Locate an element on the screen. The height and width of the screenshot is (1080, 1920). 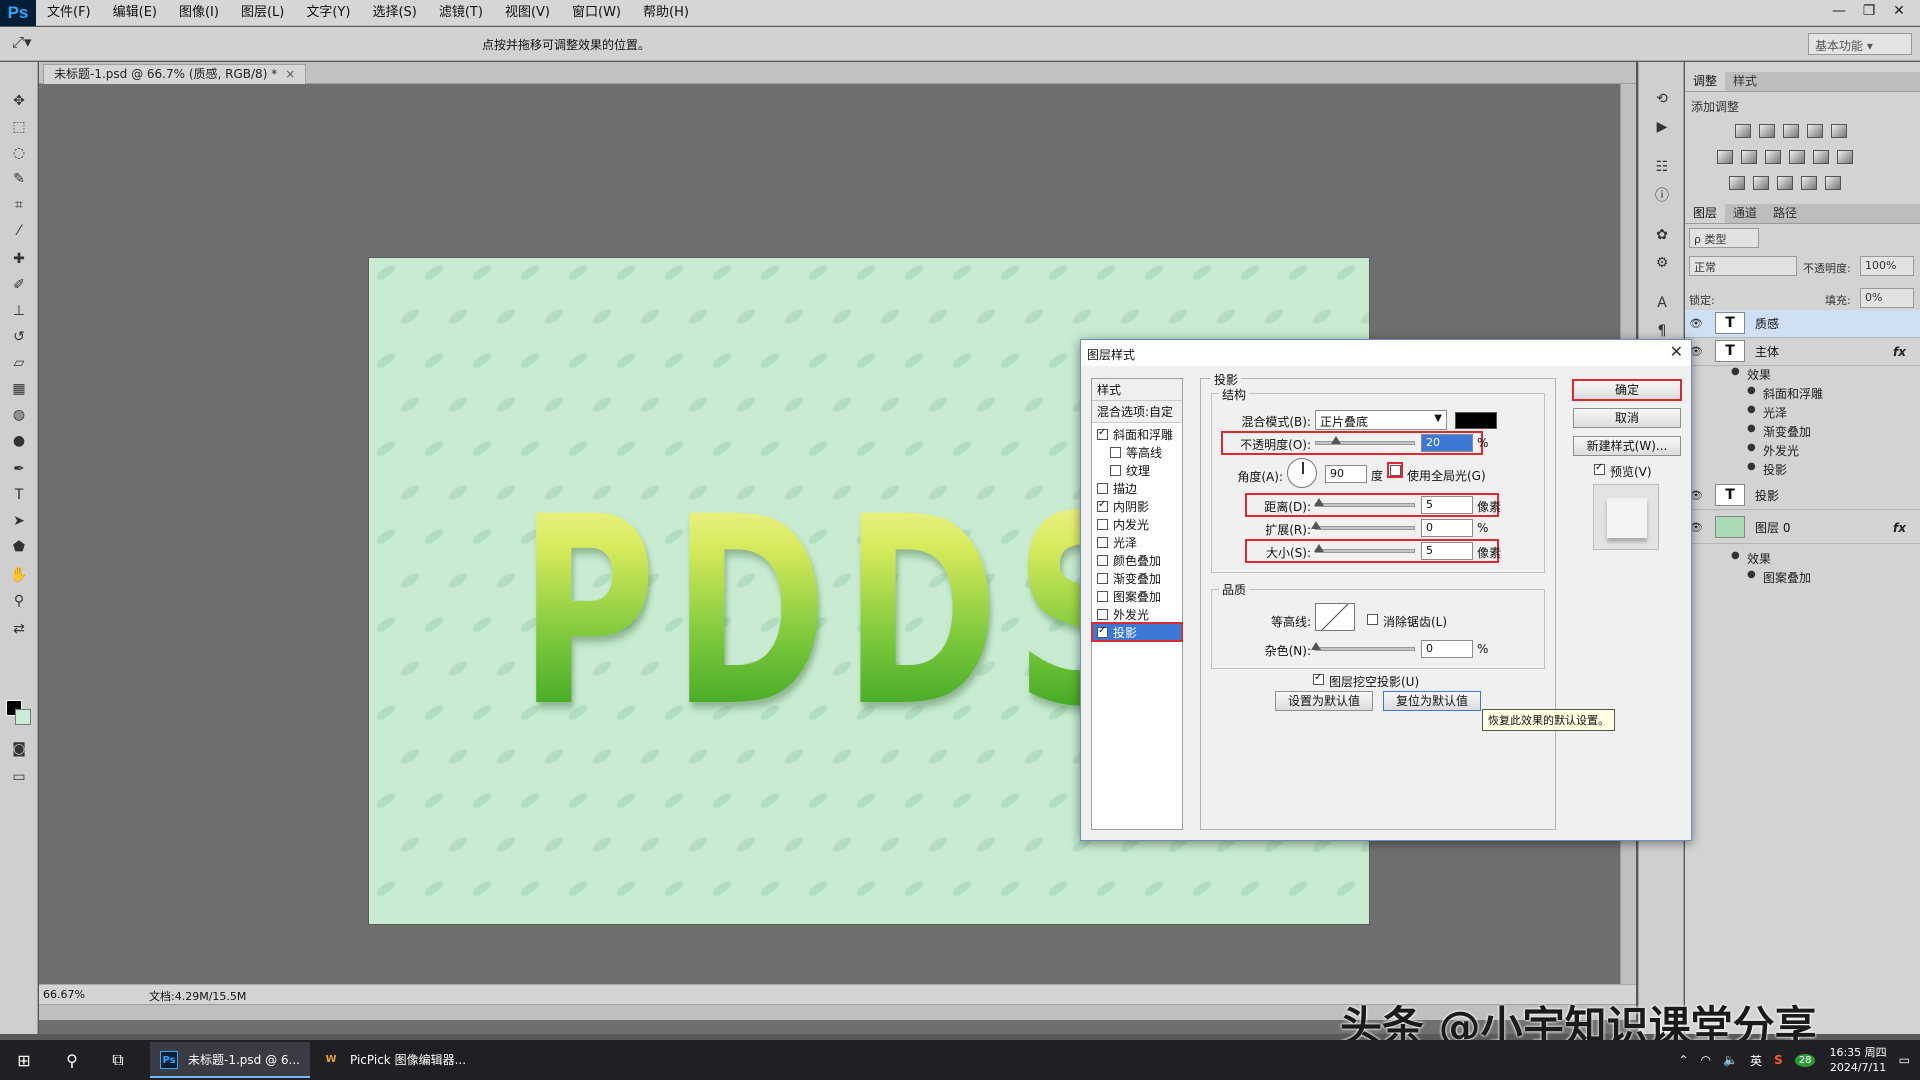
quick-mask-icon: ◙ is located at coordinates (19, 749).